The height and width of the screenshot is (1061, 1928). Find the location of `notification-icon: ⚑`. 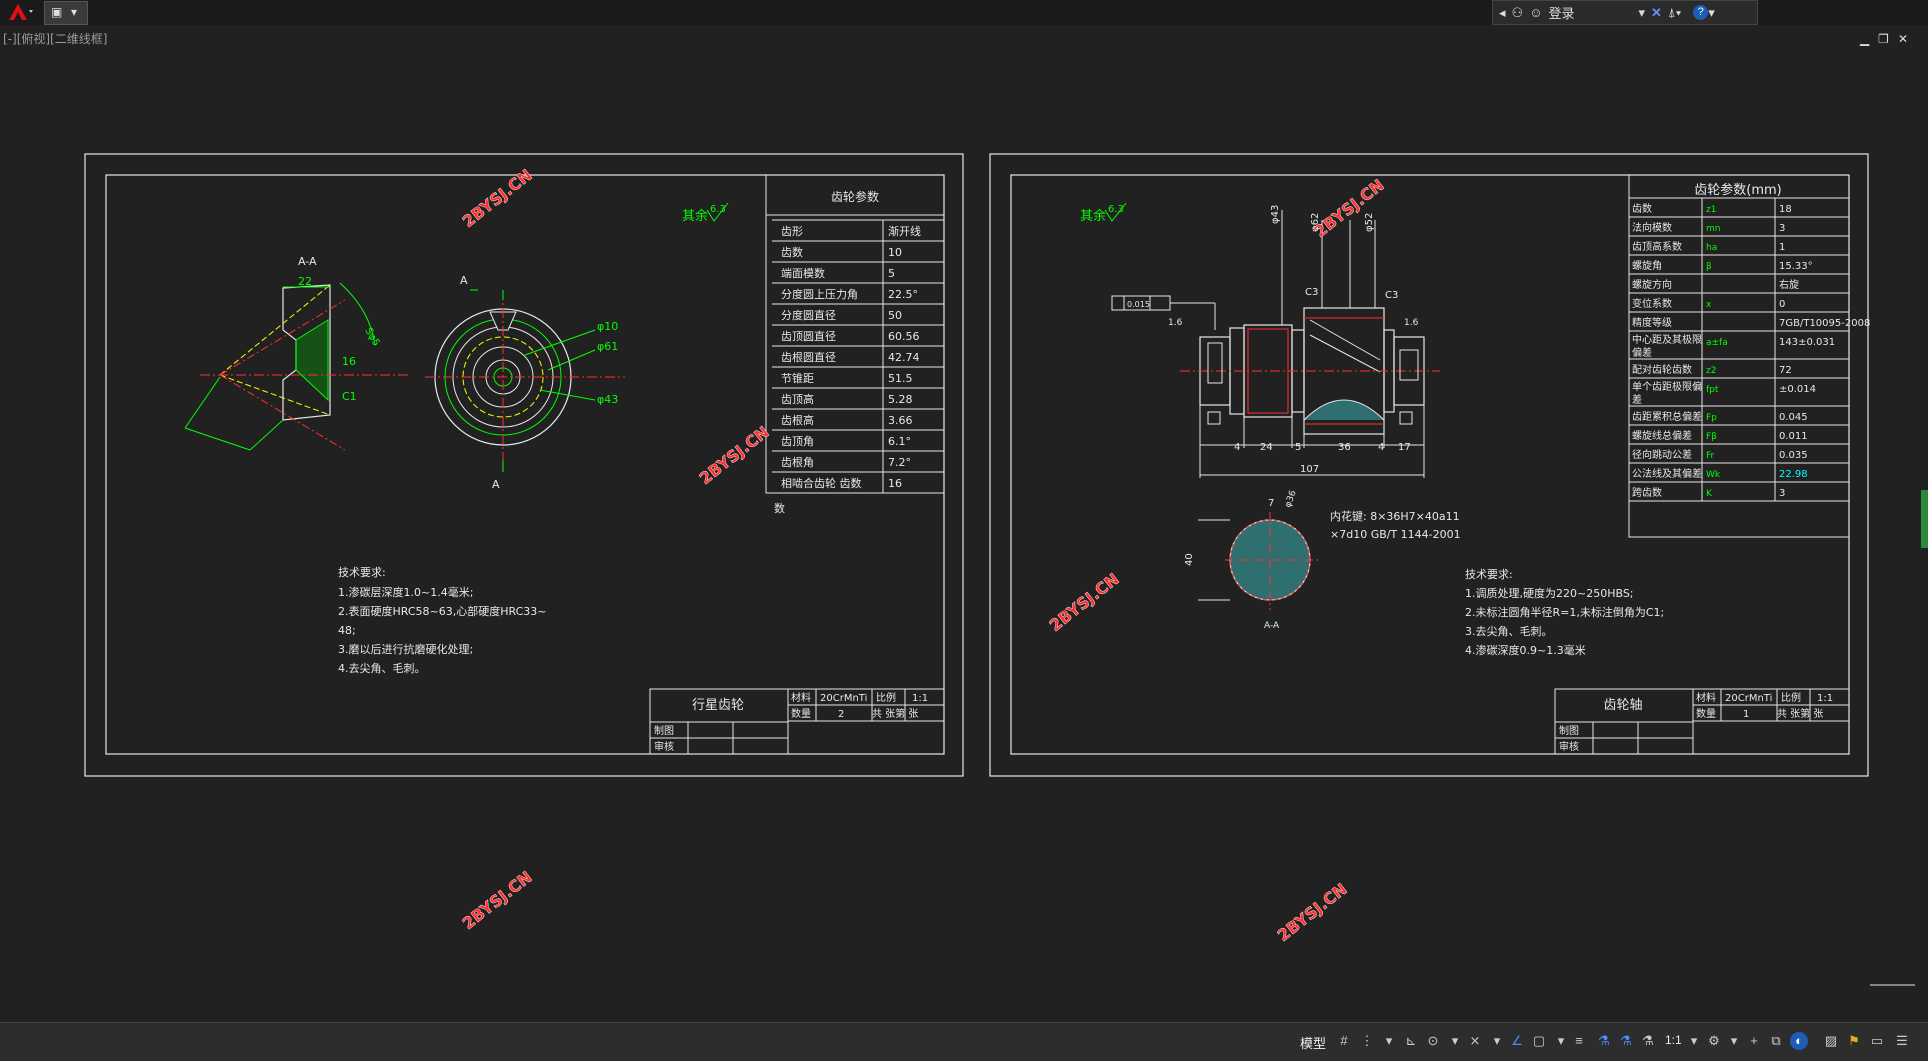

notification-icon: ⚑ is located at coordinates (1854, 1041).